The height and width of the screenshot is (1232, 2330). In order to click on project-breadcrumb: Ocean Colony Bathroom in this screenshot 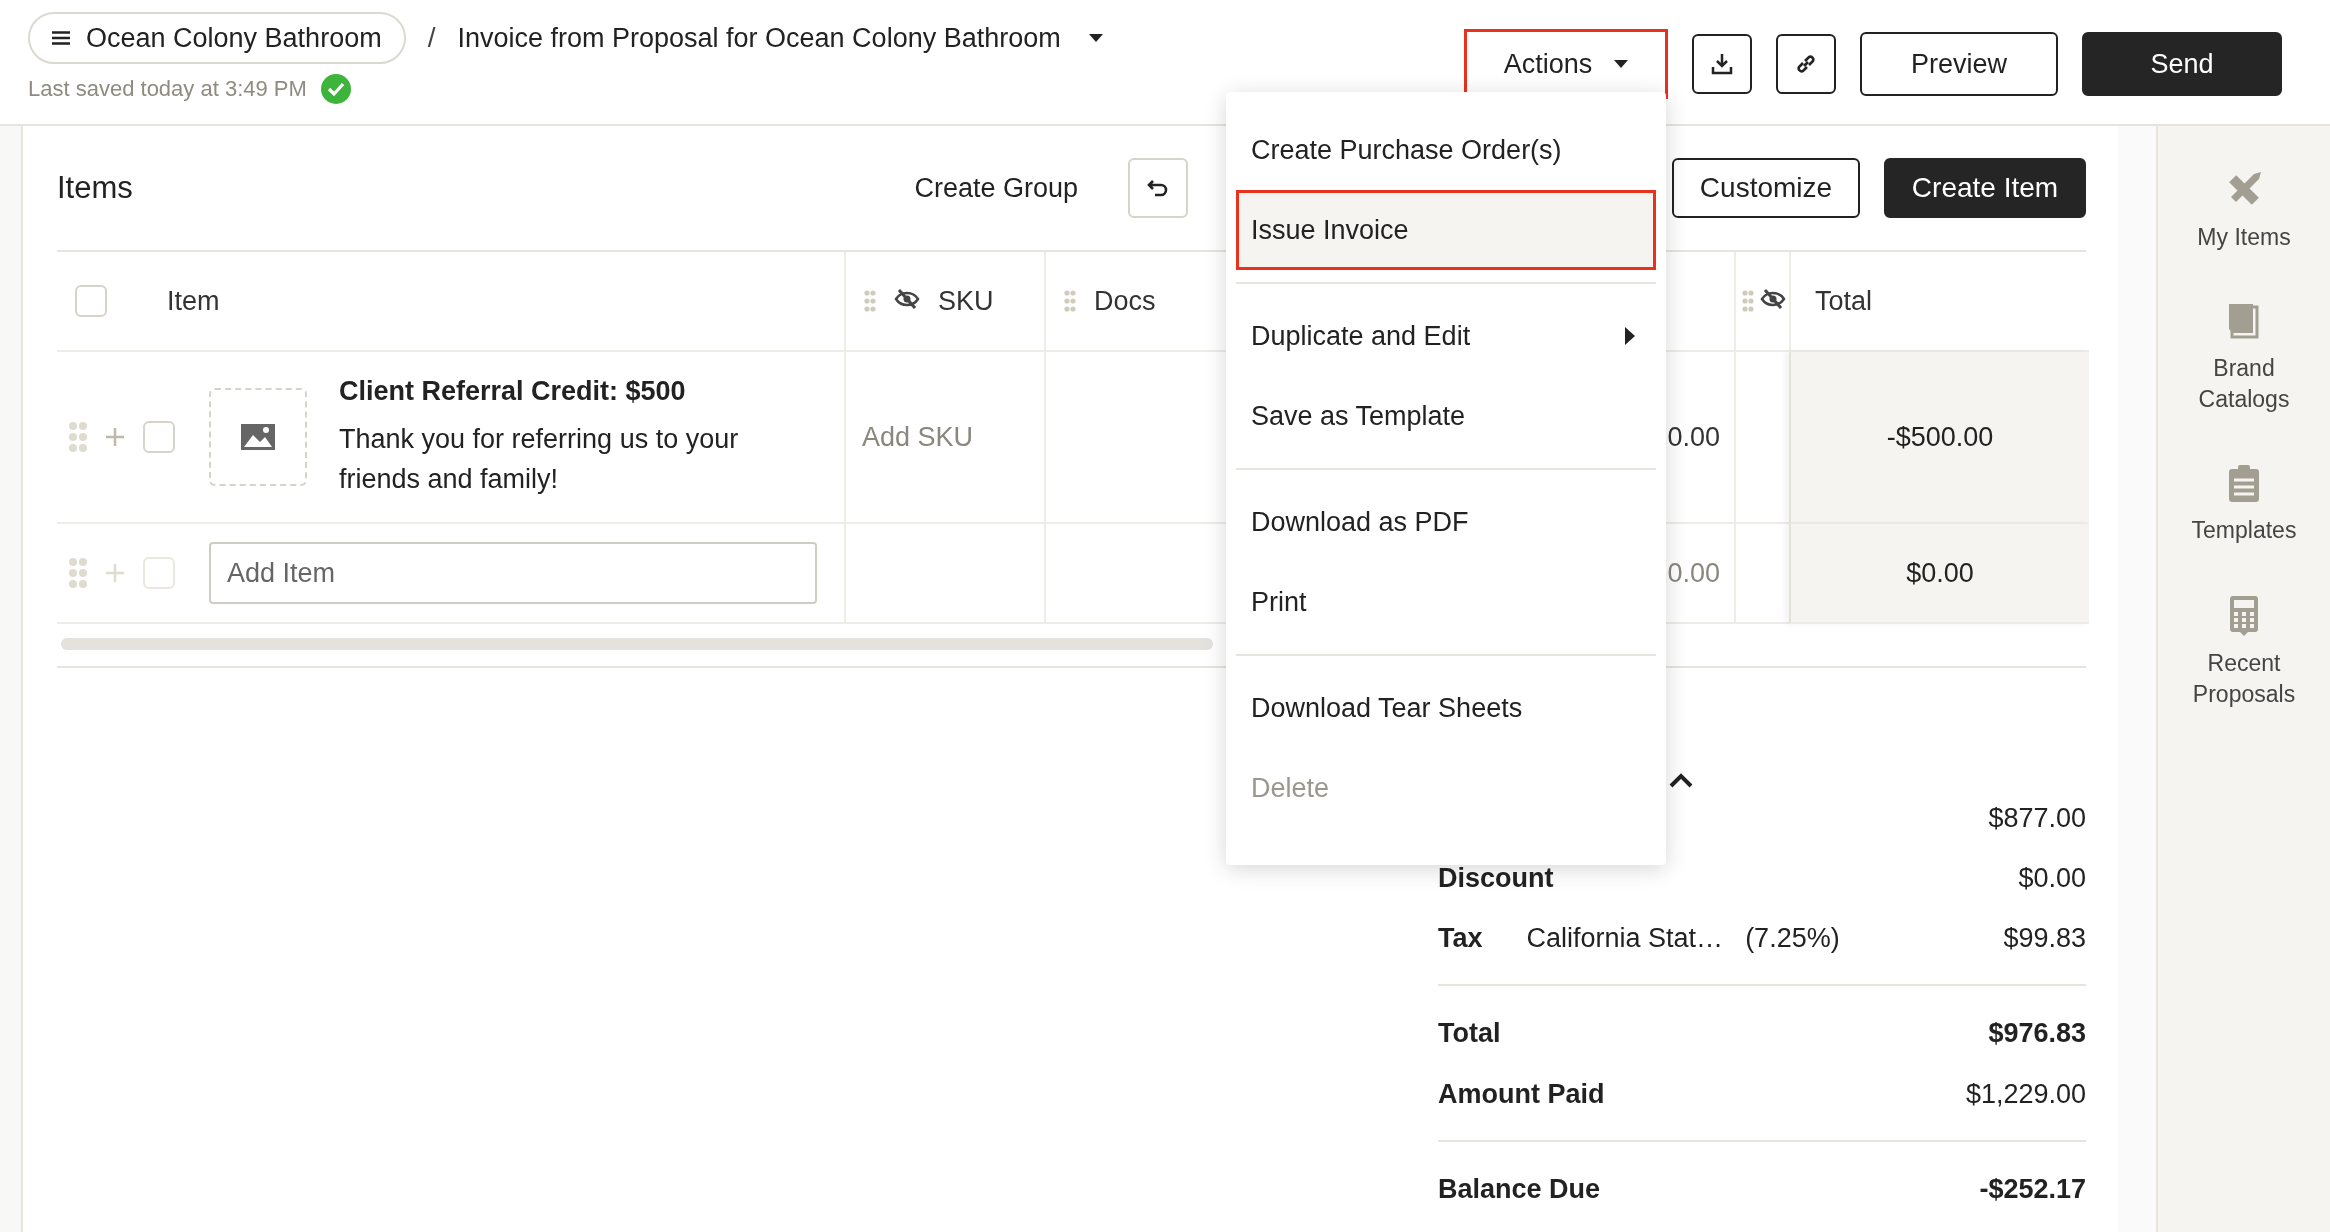, I will do `click(217, 38)`.